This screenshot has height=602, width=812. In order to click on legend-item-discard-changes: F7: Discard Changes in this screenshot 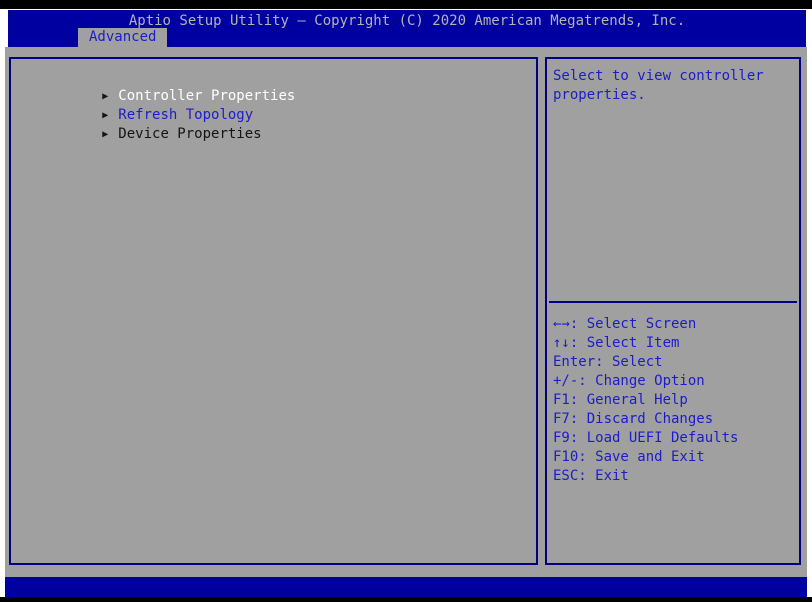, I will do `click(633, 419)`.